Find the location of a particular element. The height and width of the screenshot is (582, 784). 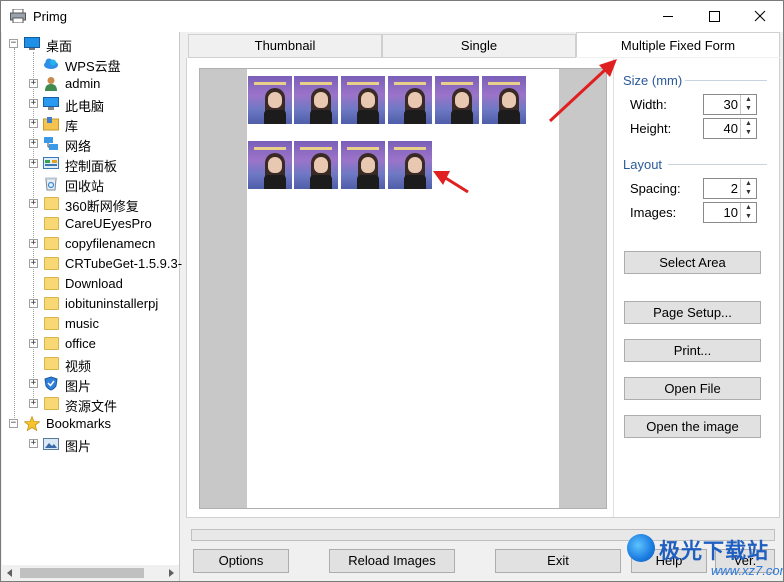

reload-images-button: Reload Images is located at coordinates (392, 561).